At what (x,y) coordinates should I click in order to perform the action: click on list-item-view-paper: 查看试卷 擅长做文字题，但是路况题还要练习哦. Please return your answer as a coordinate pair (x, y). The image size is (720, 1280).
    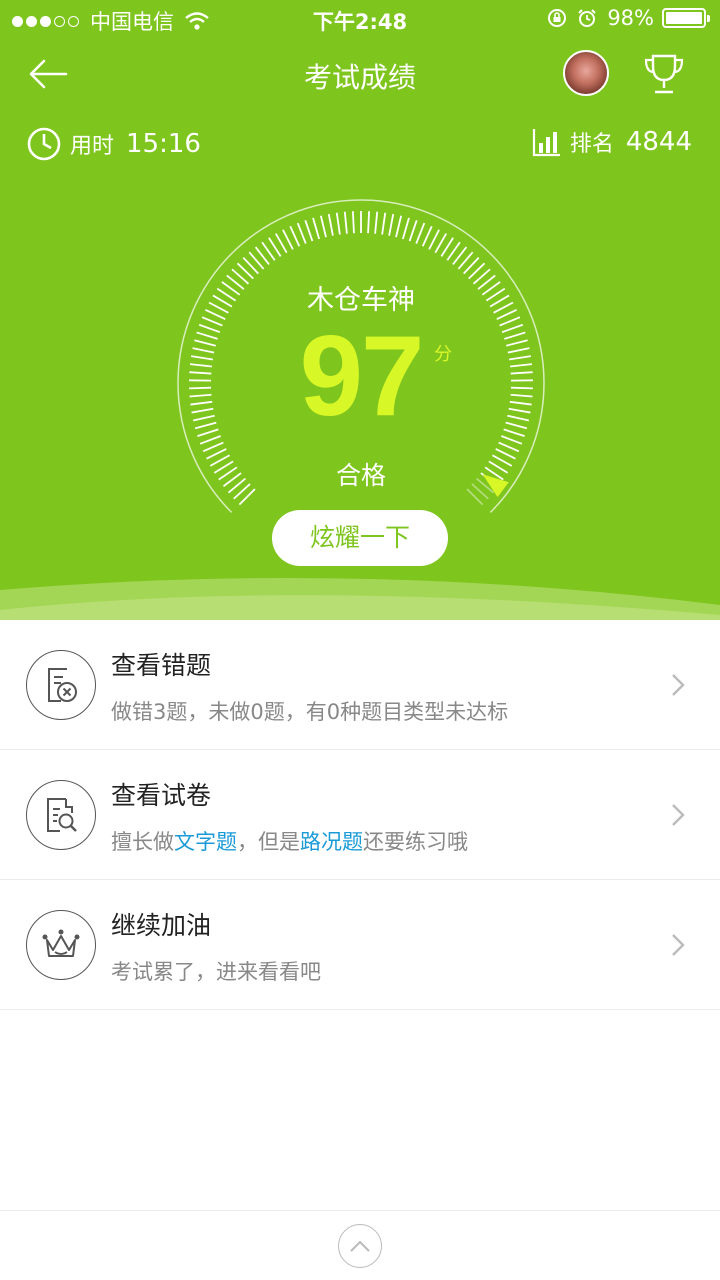
    Looking at the image, I should click on (360, 815).